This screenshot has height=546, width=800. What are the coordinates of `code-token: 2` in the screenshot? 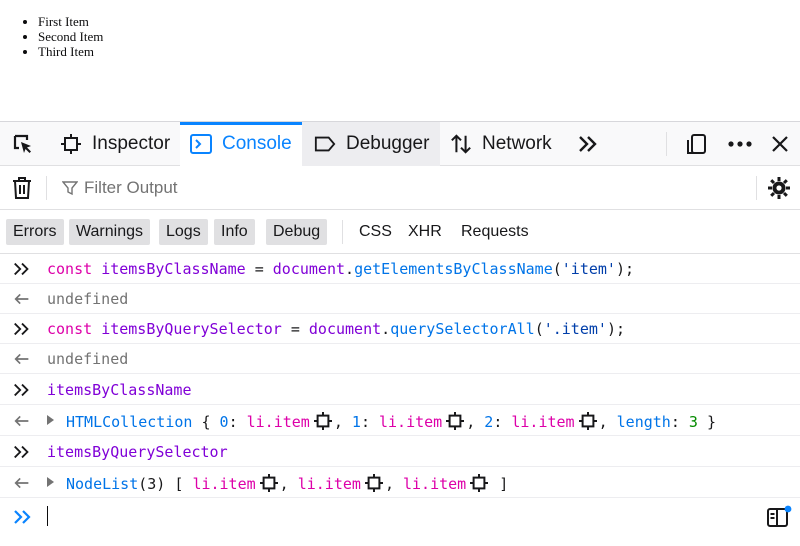 It's located at (489, 422).